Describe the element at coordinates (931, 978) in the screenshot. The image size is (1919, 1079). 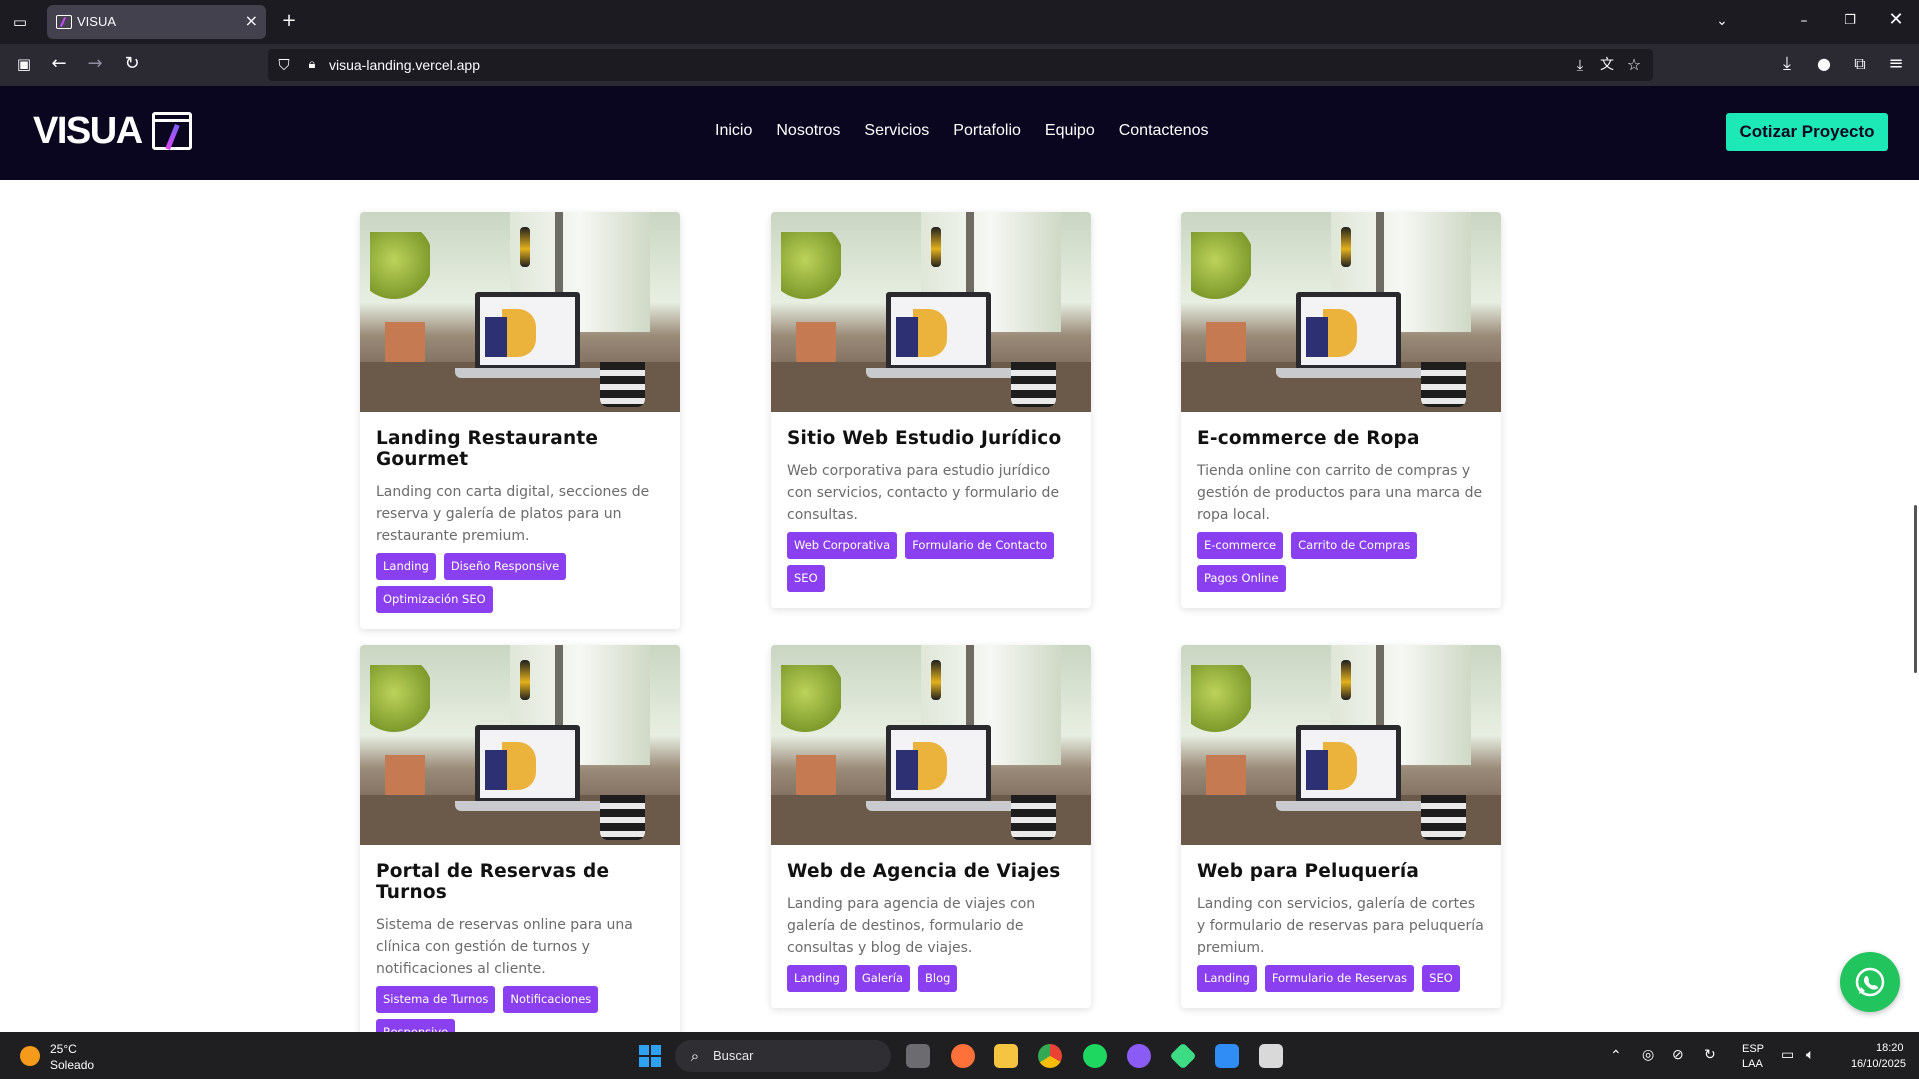
I see `project-tags: Landing Galería Blog` at that location.